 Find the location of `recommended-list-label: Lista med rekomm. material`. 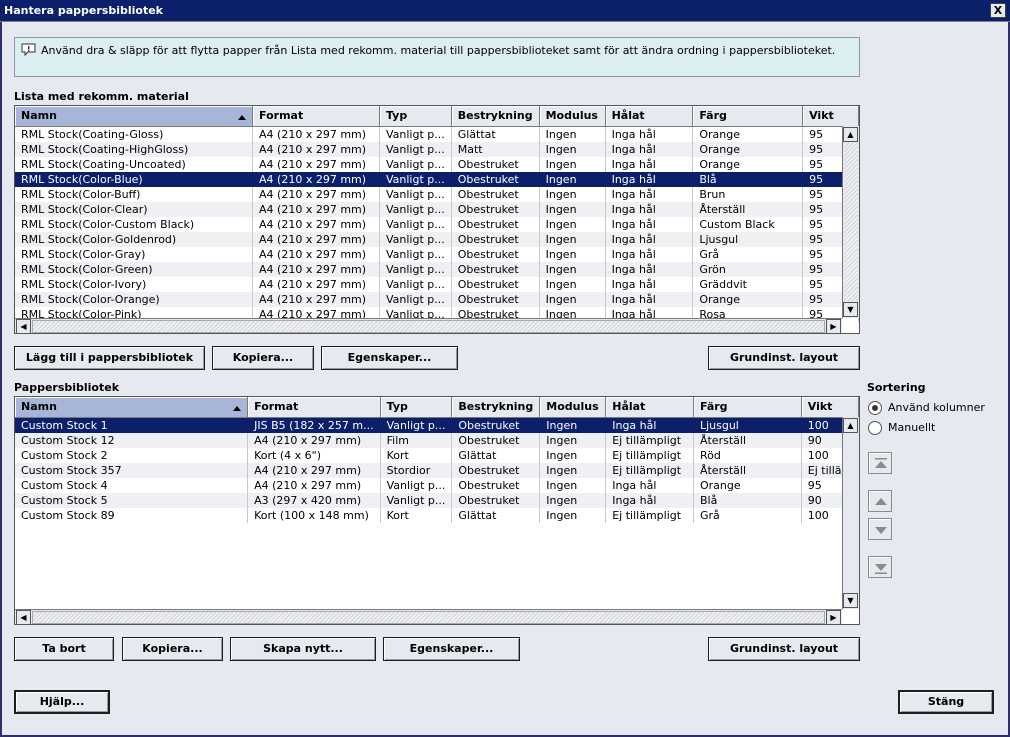

recommended-list-label: Lista med rekomm. material is located at coordinates (101, 96).